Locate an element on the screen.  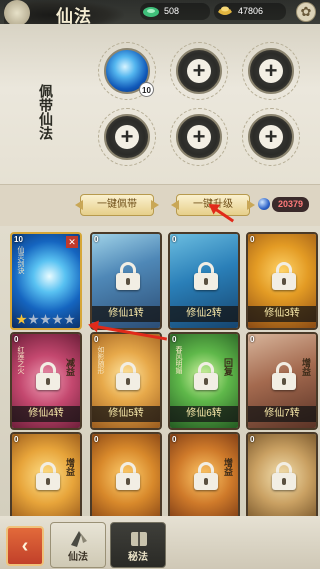
spell-card: 0 修仙1转 is located at coordinates (126, 281).